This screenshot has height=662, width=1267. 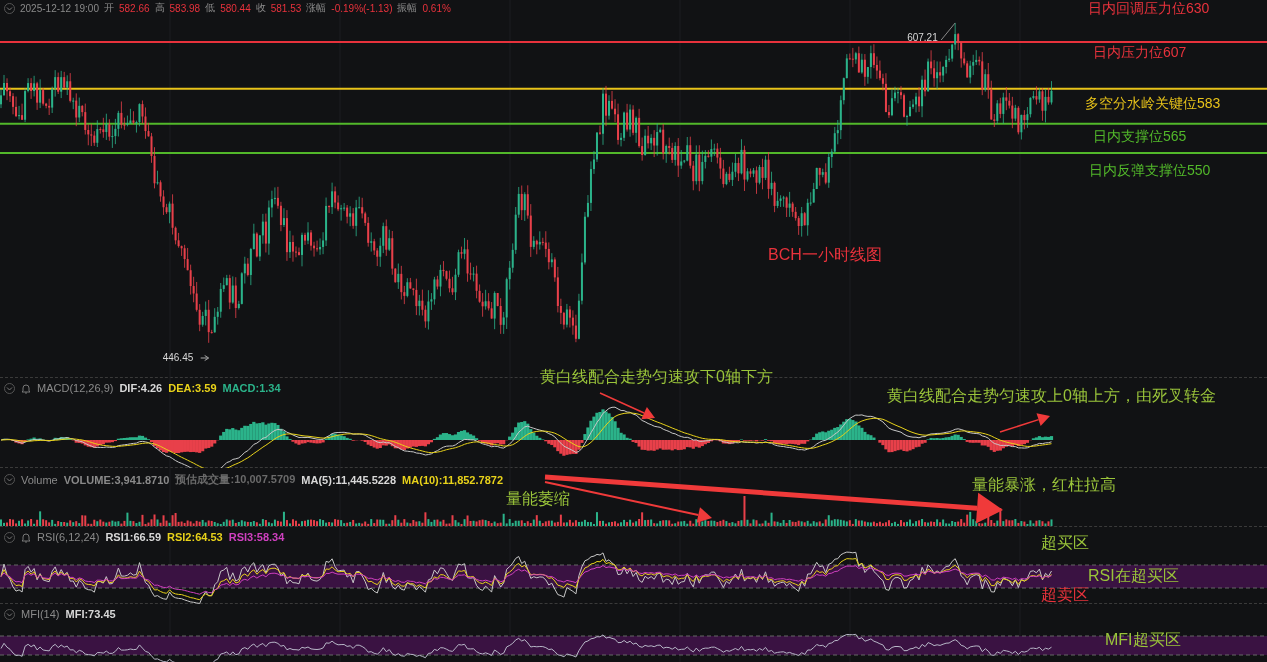 I want to click on indicator-value: RSI1:66.59, so click(x=133, y=537).